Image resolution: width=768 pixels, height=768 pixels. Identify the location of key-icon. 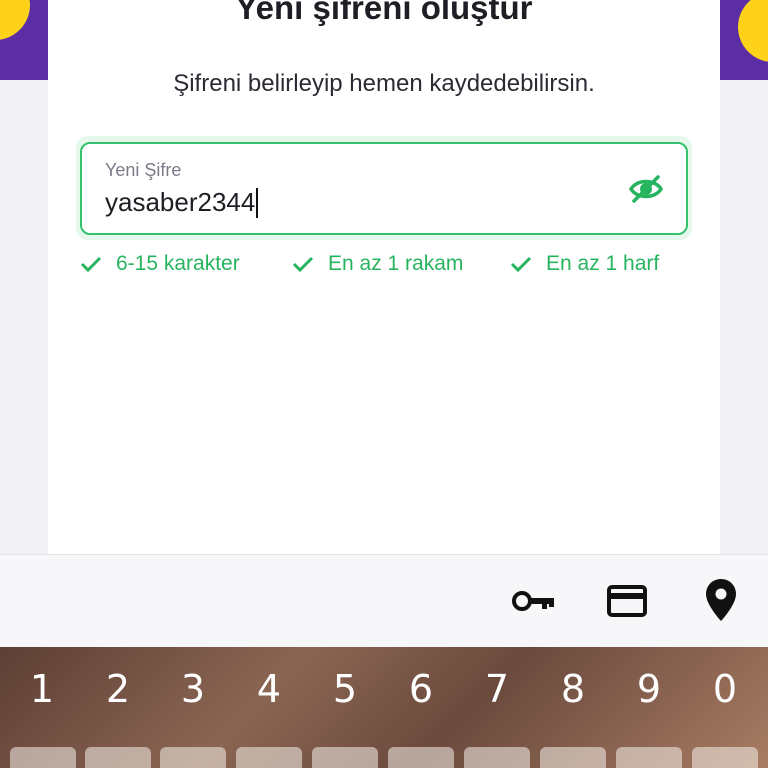
(533, 603).